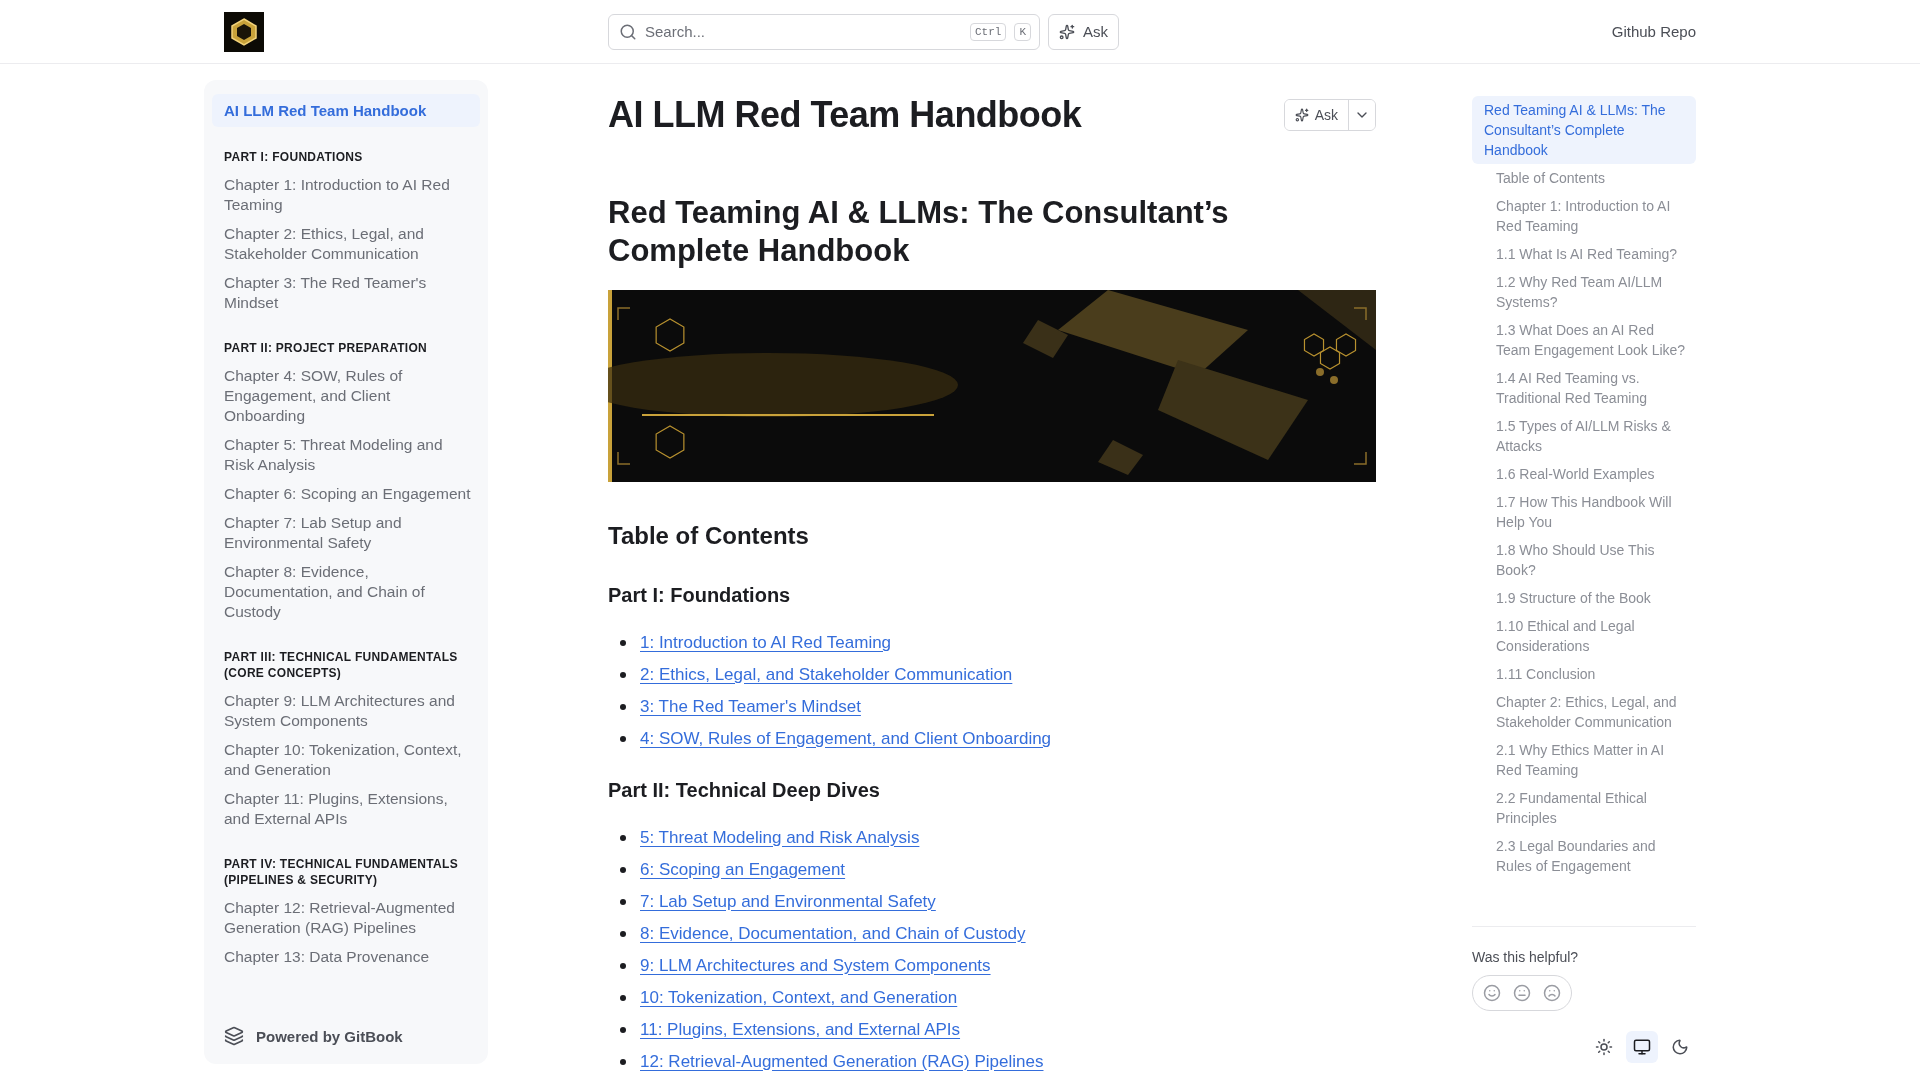  Describe the element at coordinates (346, 110) in the screenshot. I see `sidebar-item: AI LLM Red Team Handbook` at that location.